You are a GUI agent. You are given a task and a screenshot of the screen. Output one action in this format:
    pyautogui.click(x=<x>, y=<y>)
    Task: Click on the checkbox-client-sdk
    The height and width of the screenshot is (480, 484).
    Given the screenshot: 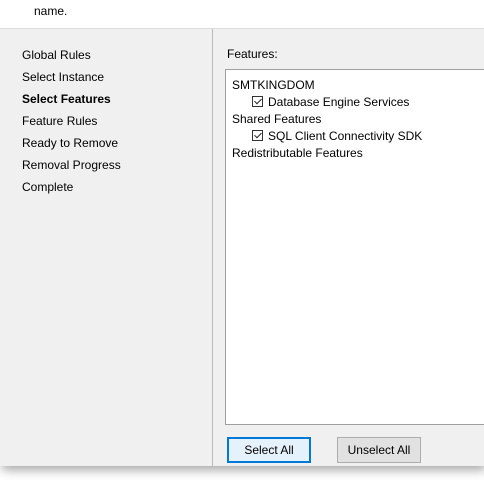 What is the action you would take?
    pyautogui.click(x=257, y=135)
    